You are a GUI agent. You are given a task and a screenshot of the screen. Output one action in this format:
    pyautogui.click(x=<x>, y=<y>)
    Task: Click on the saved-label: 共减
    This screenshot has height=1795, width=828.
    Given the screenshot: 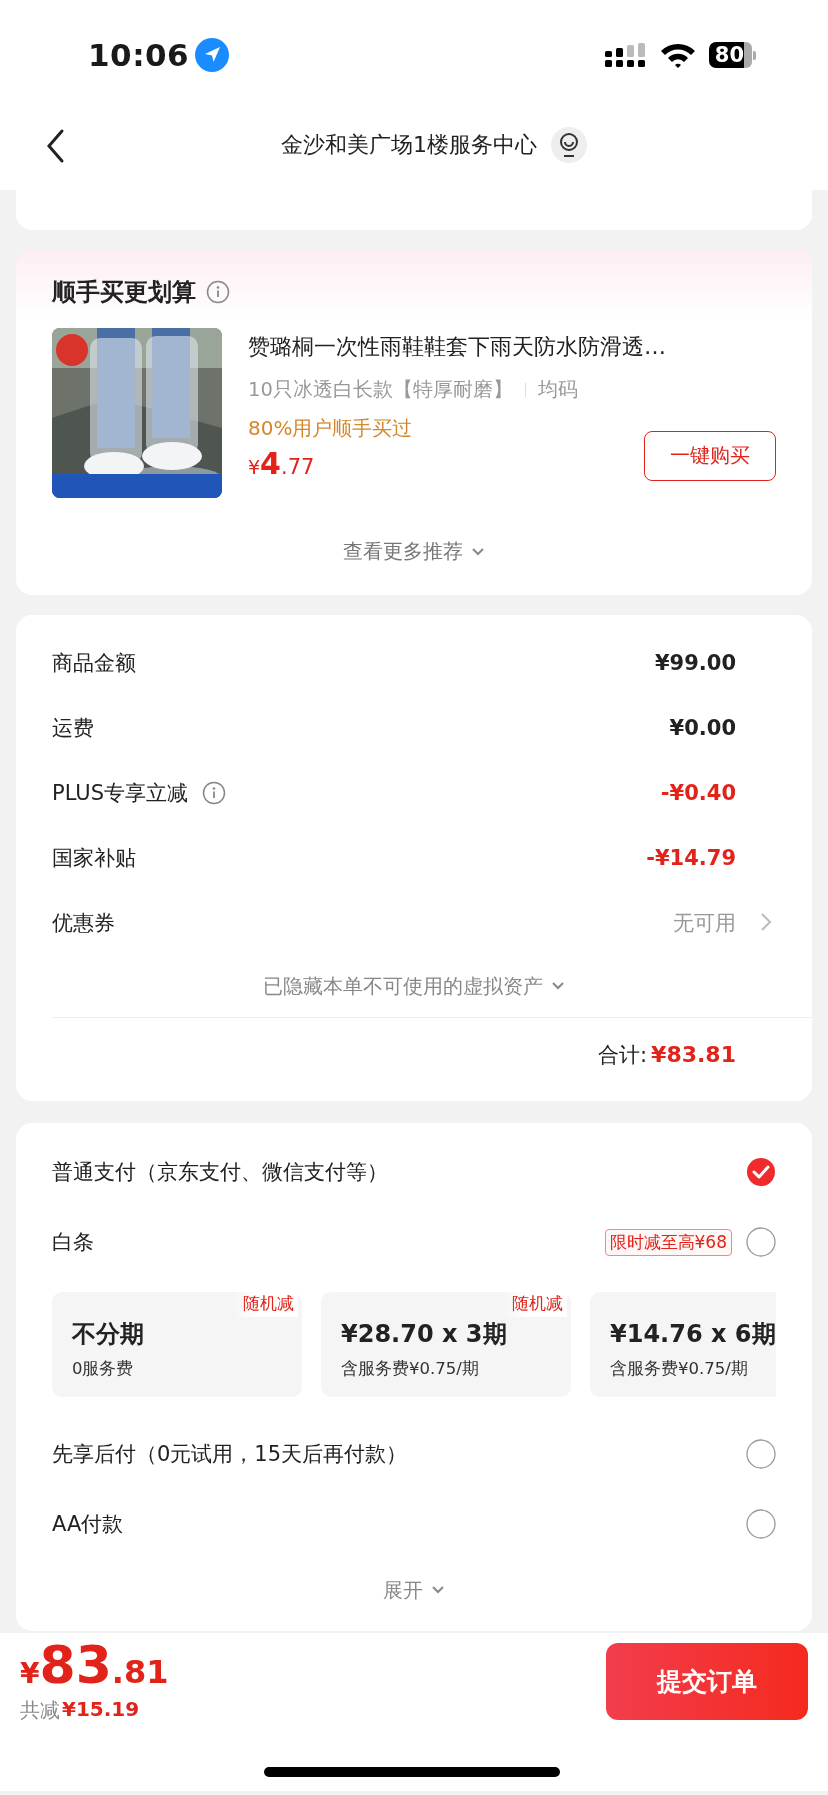 What is the action you would take?
    pyautogui.click(x=40, y=1710)
    